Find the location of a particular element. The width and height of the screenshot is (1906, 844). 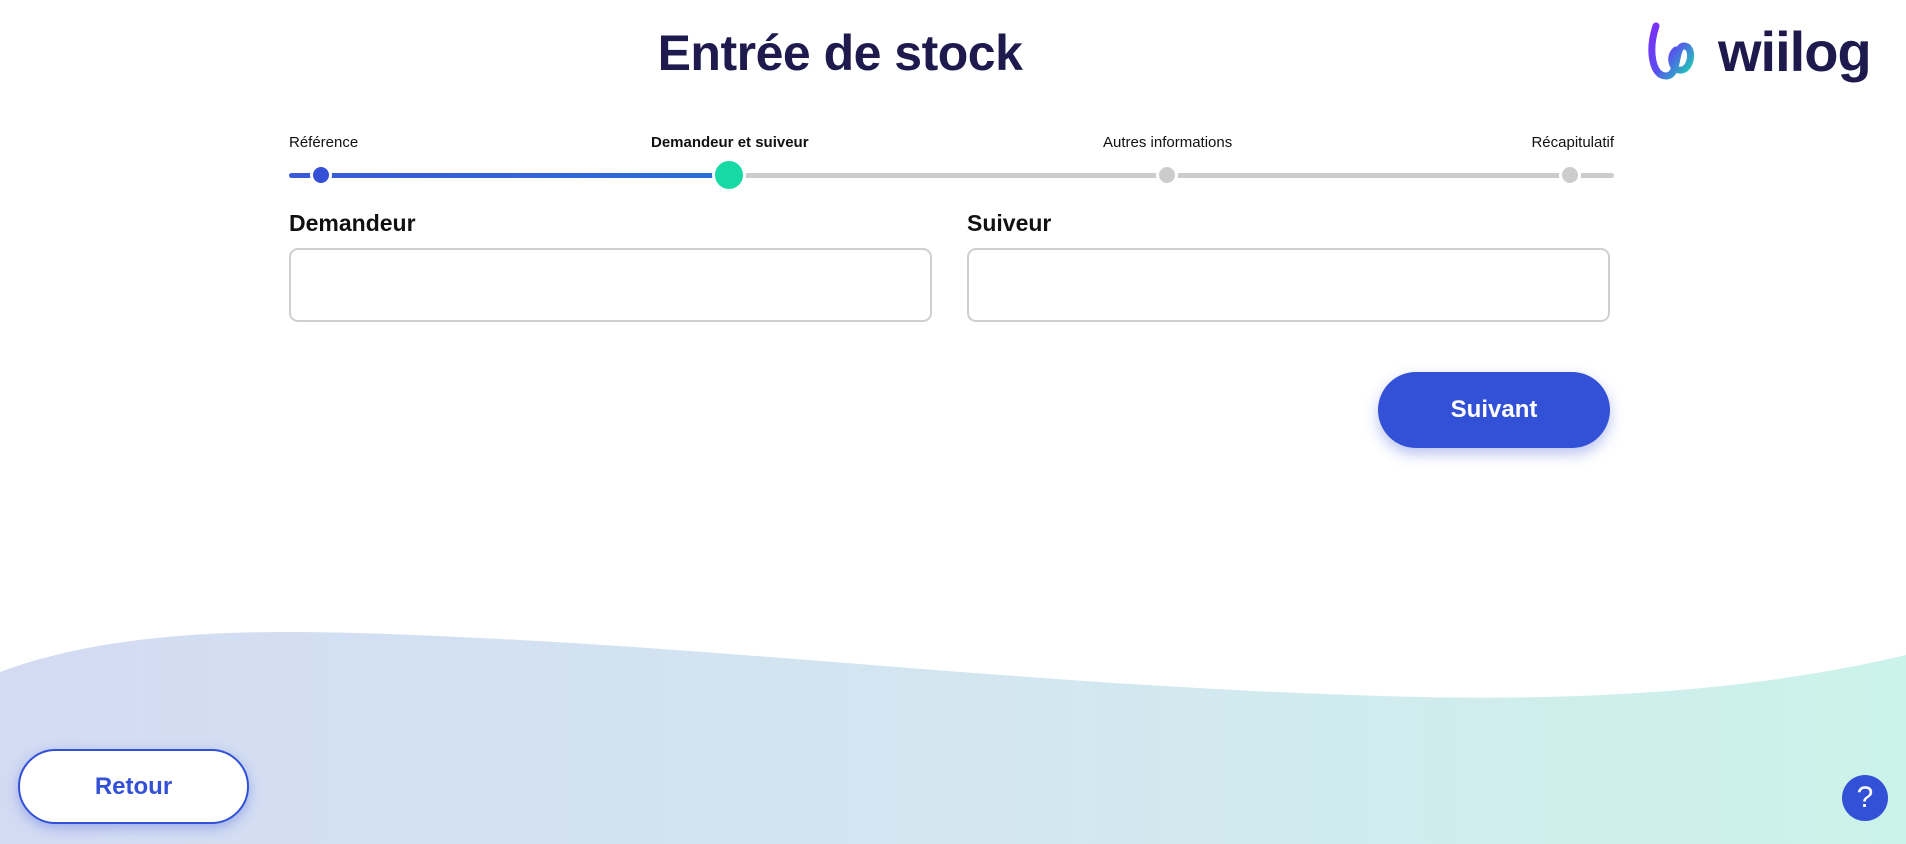

requester-label: Demandeur is located at coordinates (352, 223).